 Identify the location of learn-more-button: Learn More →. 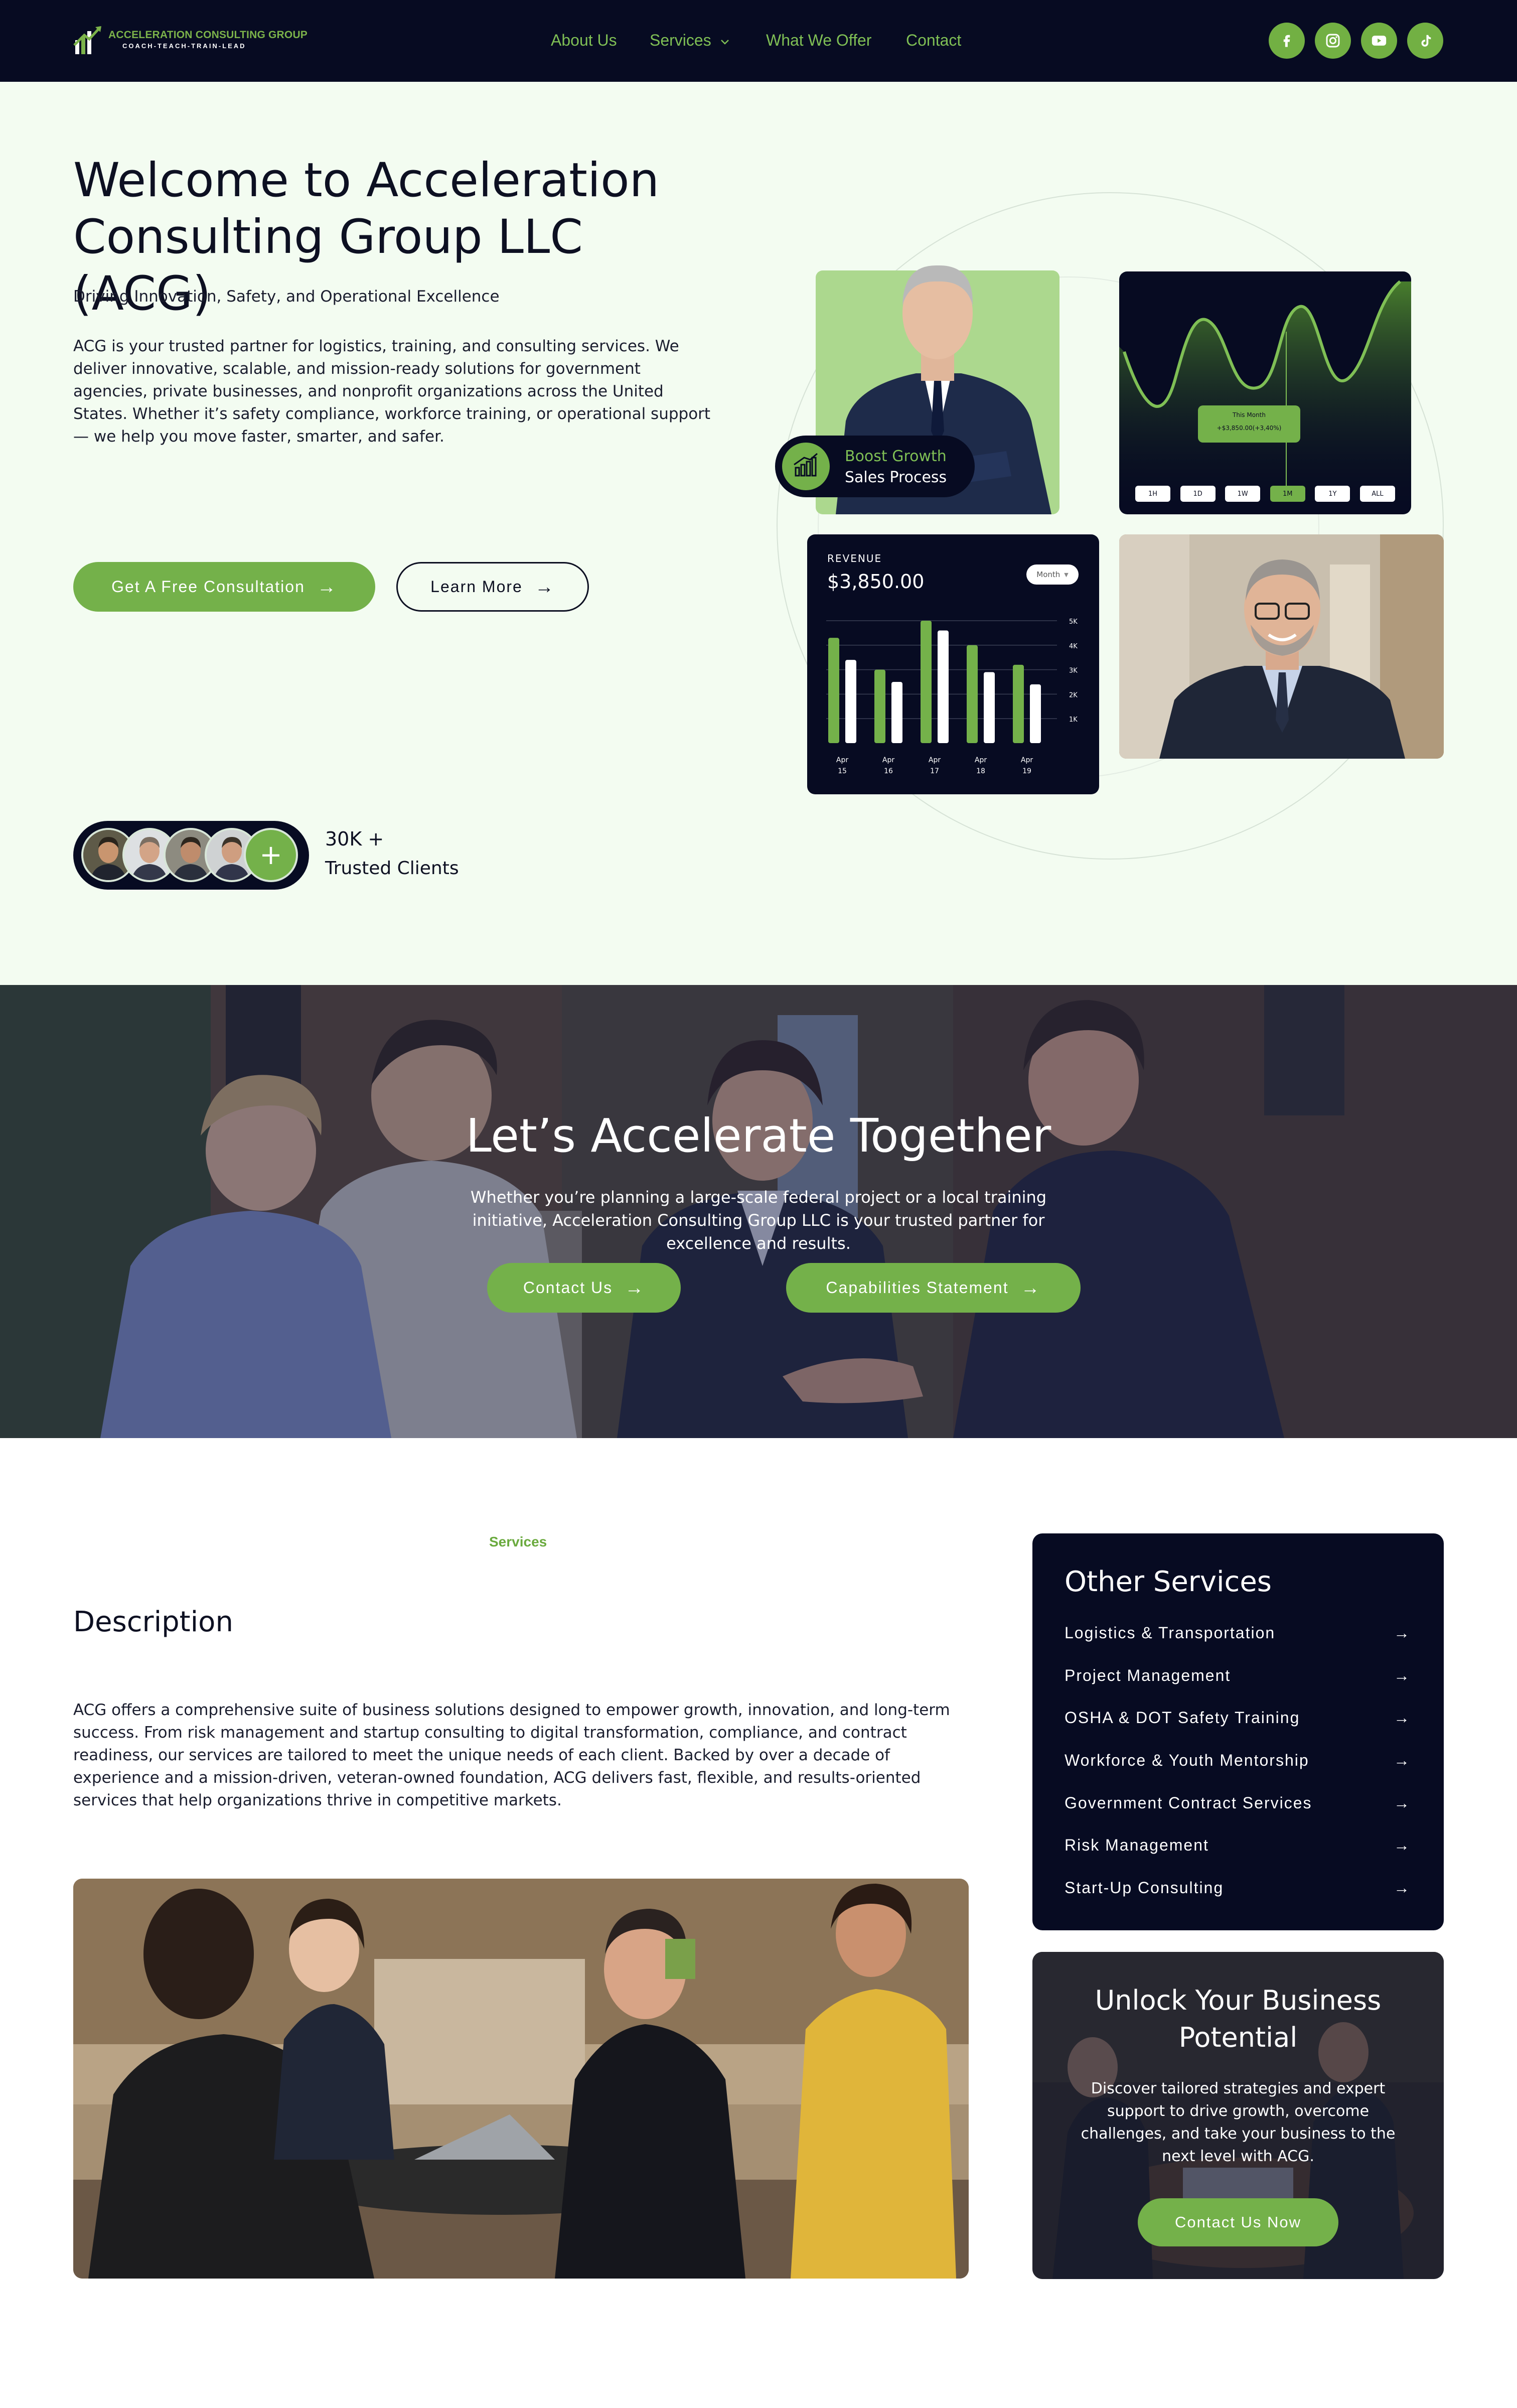
(493, 587).